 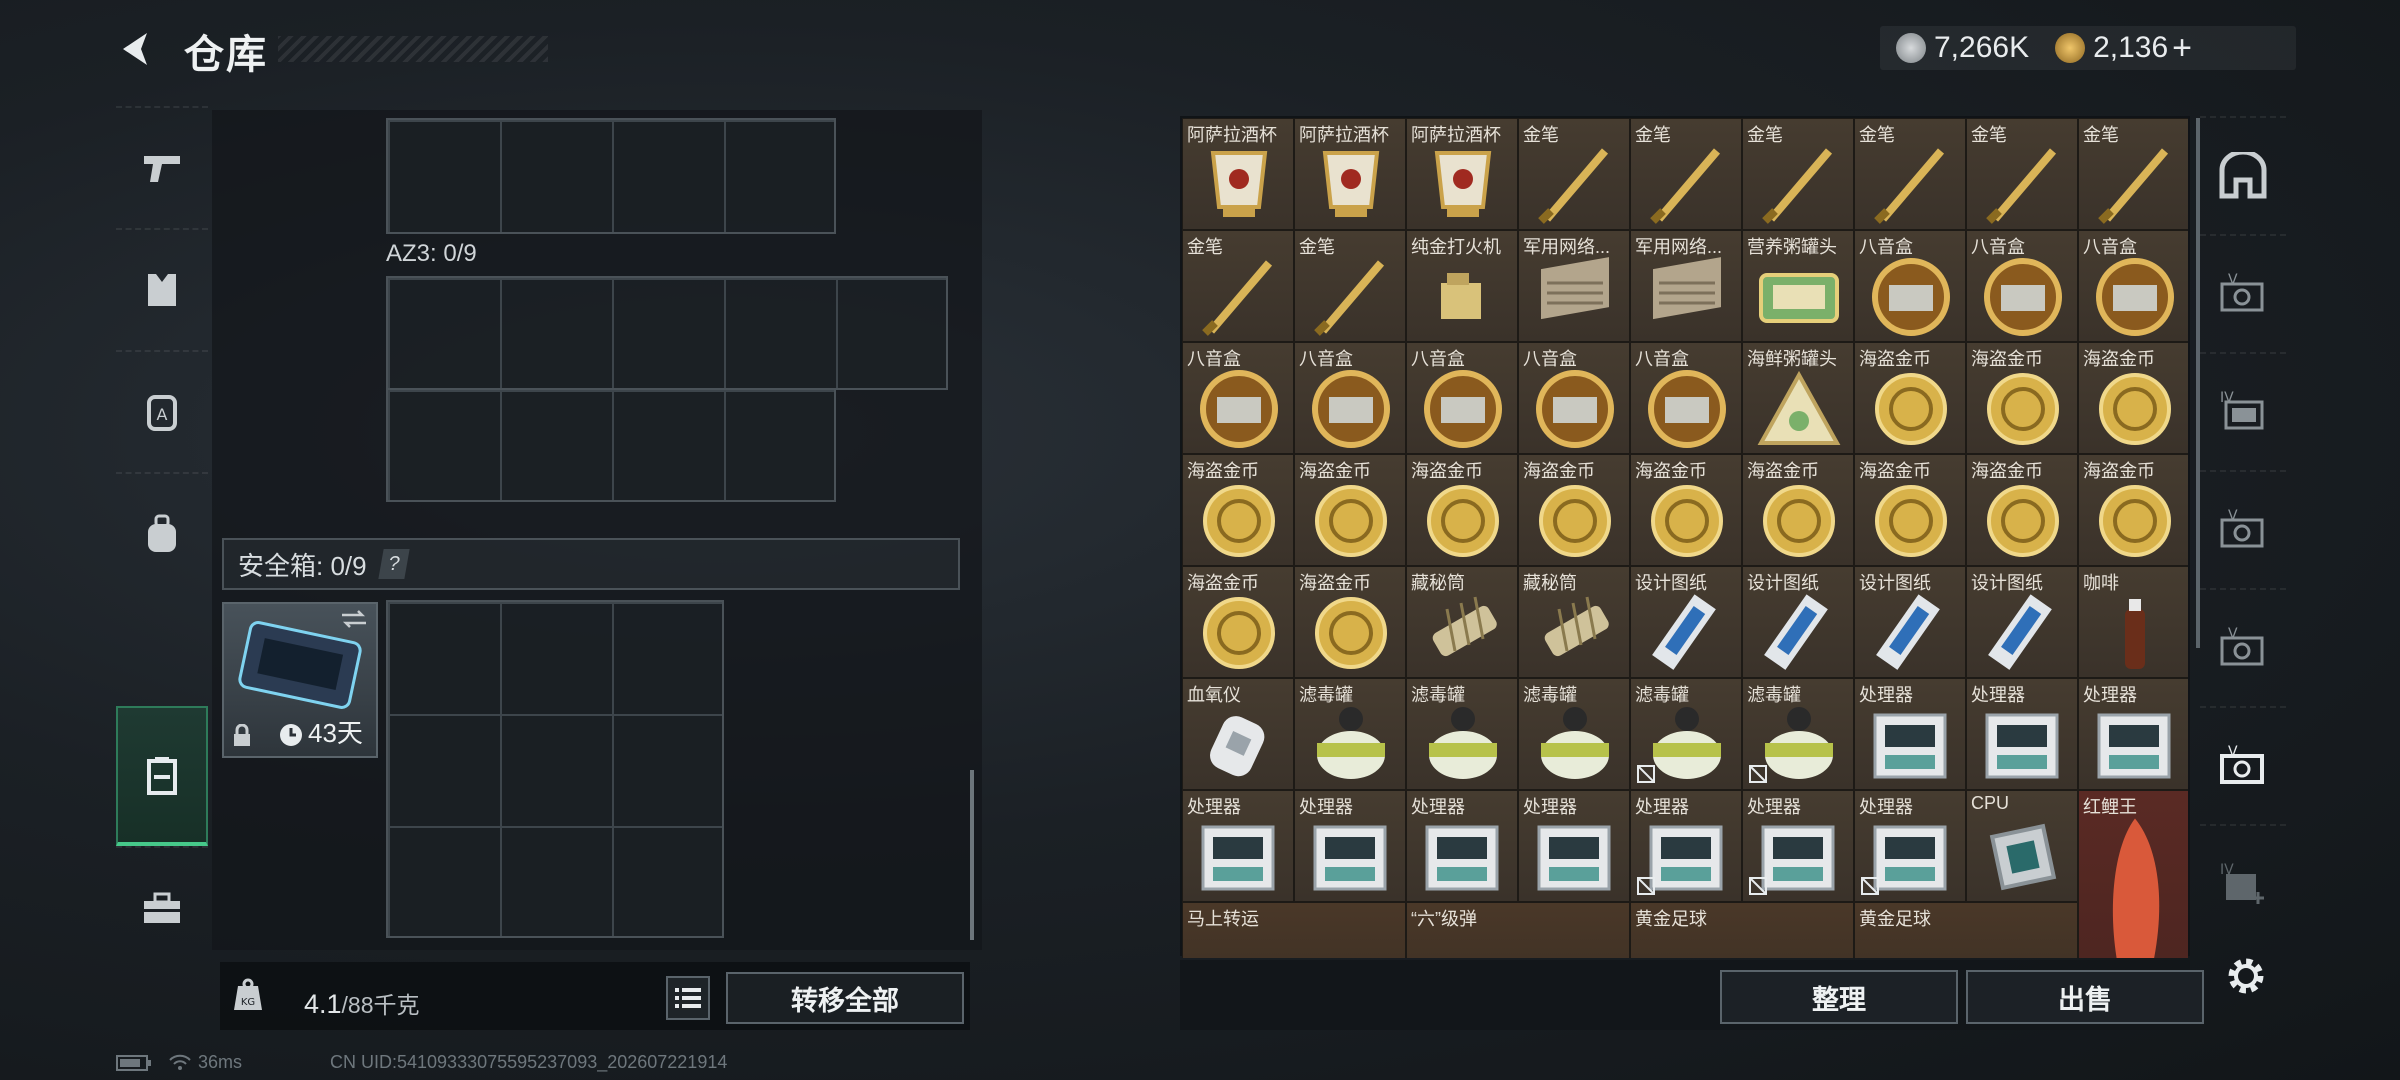 What do you see at coordinates (2022, 846) in the screenshot?
I see `stash-item: CPU` at bounding box center [2022, 846].